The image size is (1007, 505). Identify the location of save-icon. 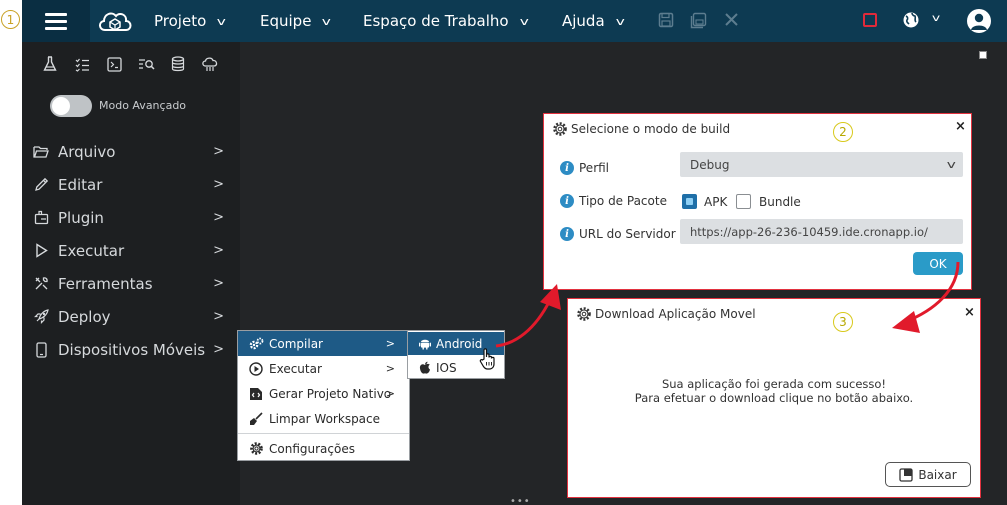
(666, 22).